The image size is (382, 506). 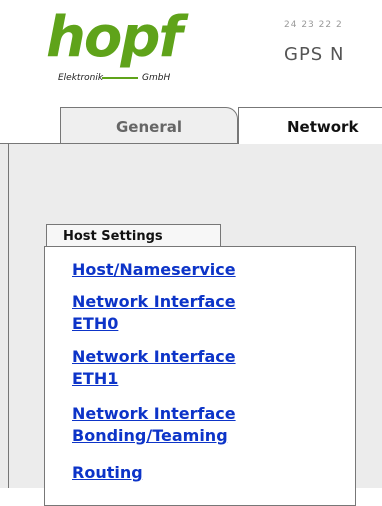 What do you see at coordinates (95, 378) in the screenshot?
I see `link-eth1-line2: ETH1` at bounding box center [95, 378].